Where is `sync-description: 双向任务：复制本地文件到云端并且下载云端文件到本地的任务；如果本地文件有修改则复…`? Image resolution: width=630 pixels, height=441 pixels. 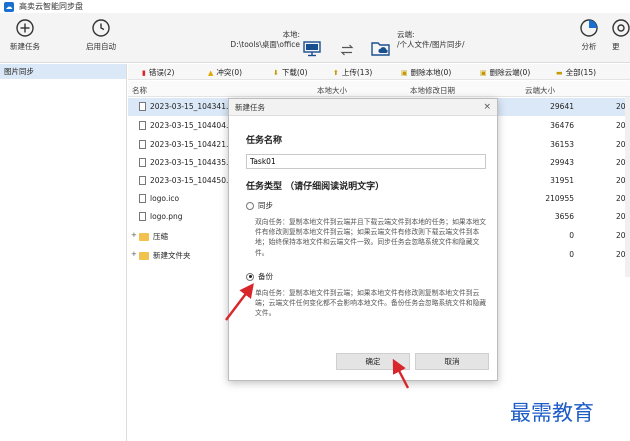 sync-description: 双向任务：复制本地文件到云端并且下载云端文件到本地的任务；如果本地文件有修改则复… is located at coordinates (371, 237).